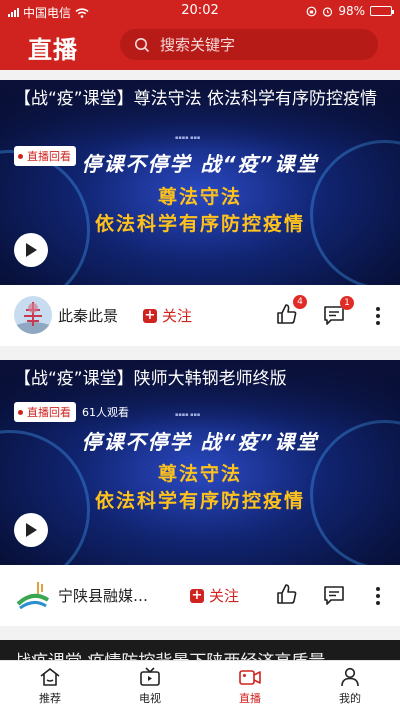 Image resolution: width=400 pixels, height=710 pixels. I want to click on search-icon, so click(142, 44).